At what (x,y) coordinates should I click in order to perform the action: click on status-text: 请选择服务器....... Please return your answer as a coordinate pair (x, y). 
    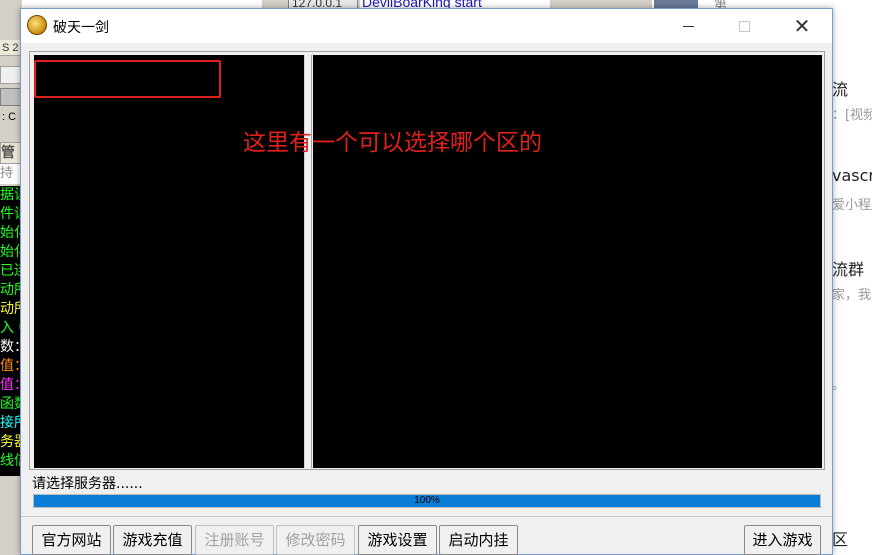
    Looking at the image, I should click on (87, 484).